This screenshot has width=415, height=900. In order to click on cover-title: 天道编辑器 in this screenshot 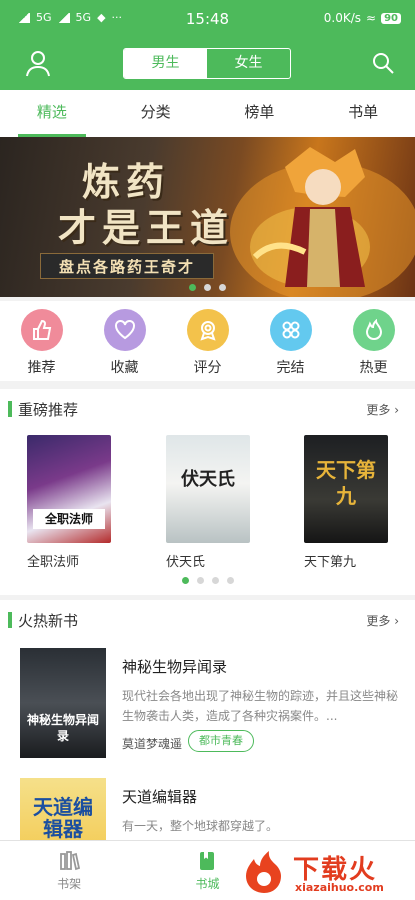, I will do `click(63, 817)`.